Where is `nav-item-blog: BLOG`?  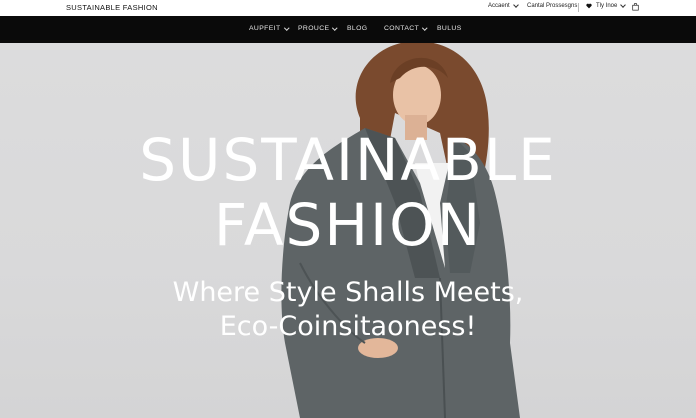 nav-item-blog: BLOG is located at coordinates (357, 28).